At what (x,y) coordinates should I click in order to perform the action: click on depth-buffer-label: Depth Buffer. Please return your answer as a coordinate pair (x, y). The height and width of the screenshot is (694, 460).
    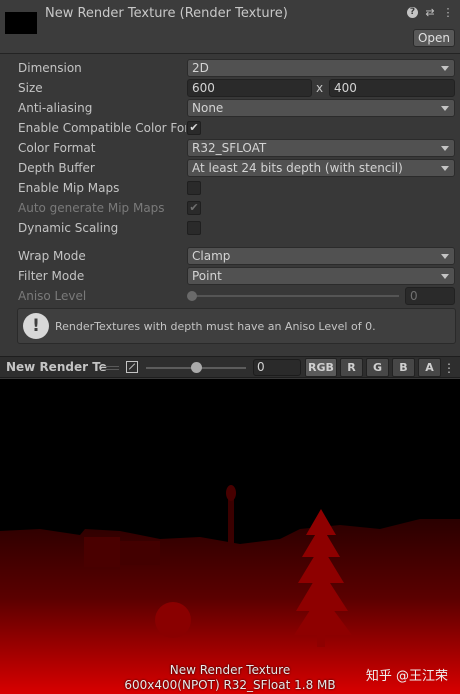
    Looking at the image, I should click on (56, 168).